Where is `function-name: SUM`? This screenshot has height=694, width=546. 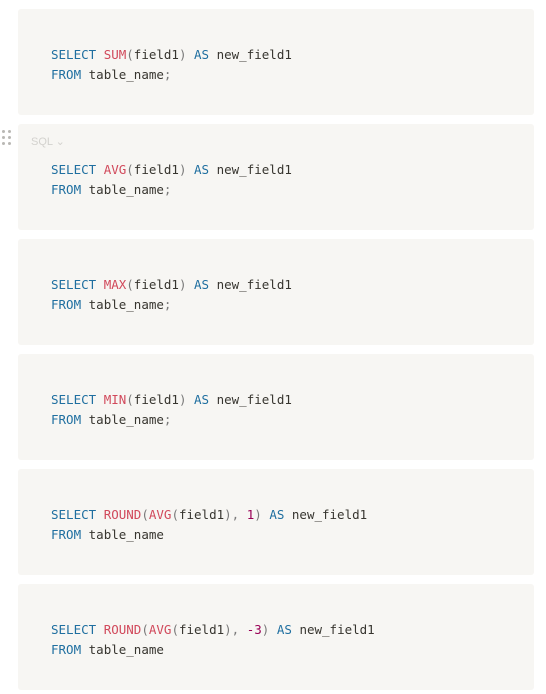 function-name: SUM is located at coordinates (115, 54).